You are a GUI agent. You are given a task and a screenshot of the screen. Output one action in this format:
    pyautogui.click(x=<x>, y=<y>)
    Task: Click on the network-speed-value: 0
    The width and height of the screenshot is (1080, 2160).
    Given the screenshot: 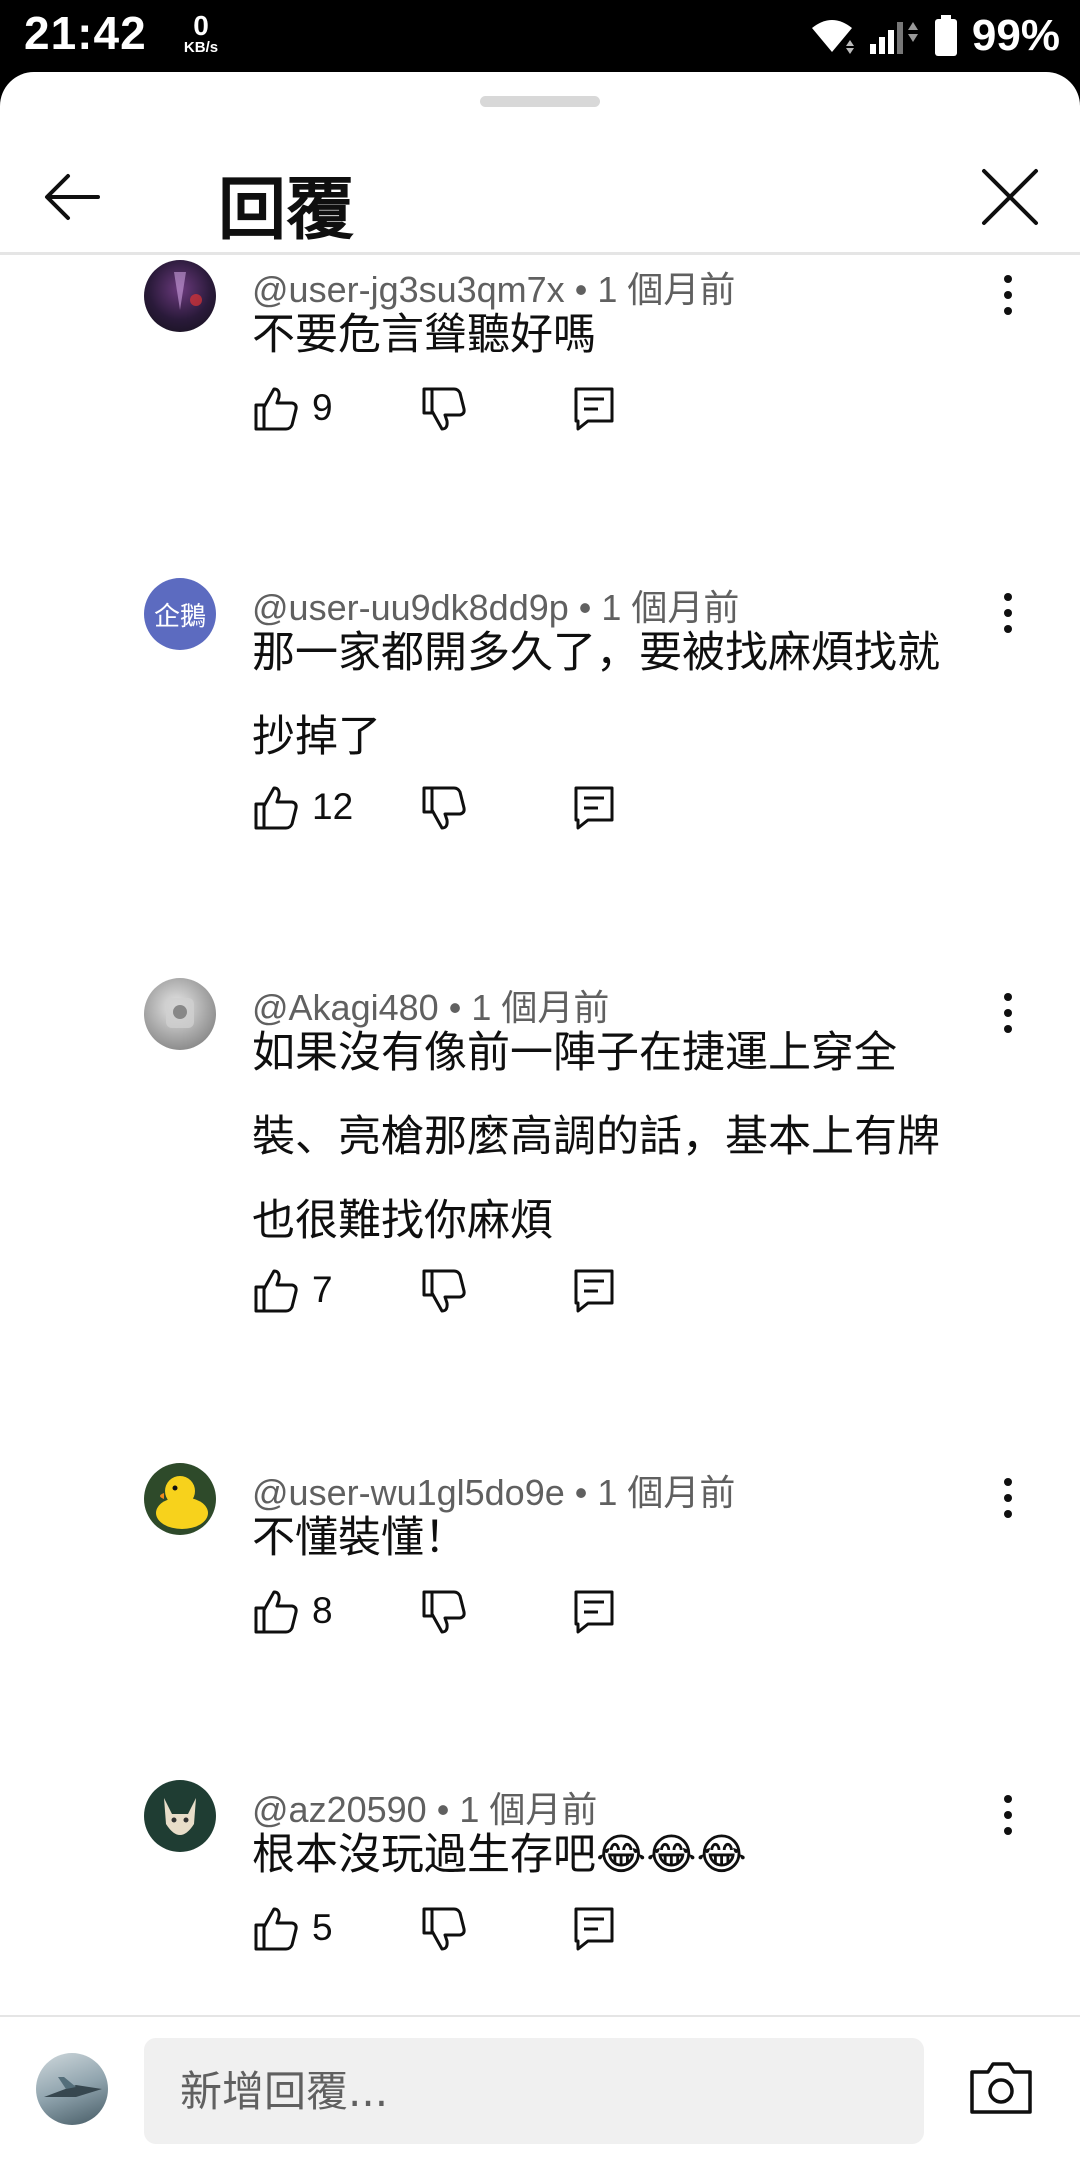 What is the action you would take?
    pyautogui.click(x=201, y=25)
    